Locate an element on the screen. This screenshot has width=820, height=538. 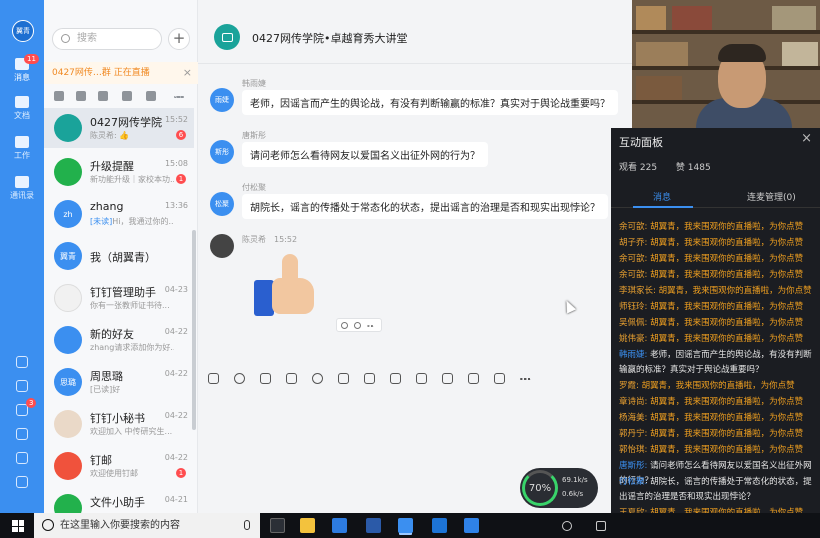
comment-user: 杨海美: is located at coordinates (633, 418).